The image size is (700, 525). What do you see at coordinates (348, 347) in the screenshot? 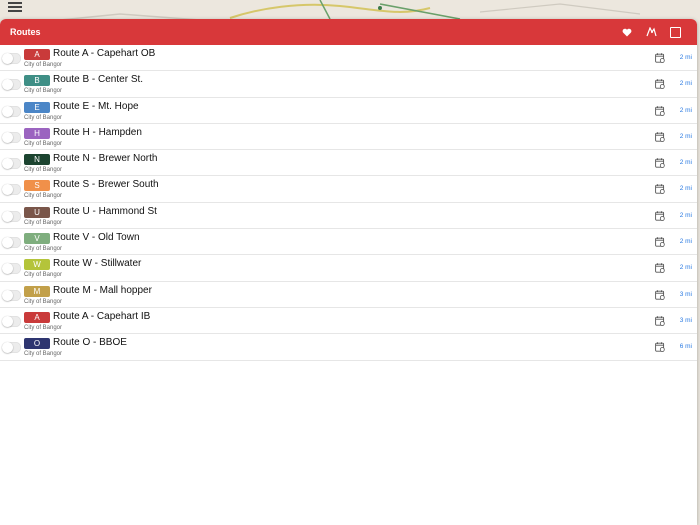
I see `route-row: O Route O - BBOE City of Bangor 6 mi` at bounding box center [348, 347].